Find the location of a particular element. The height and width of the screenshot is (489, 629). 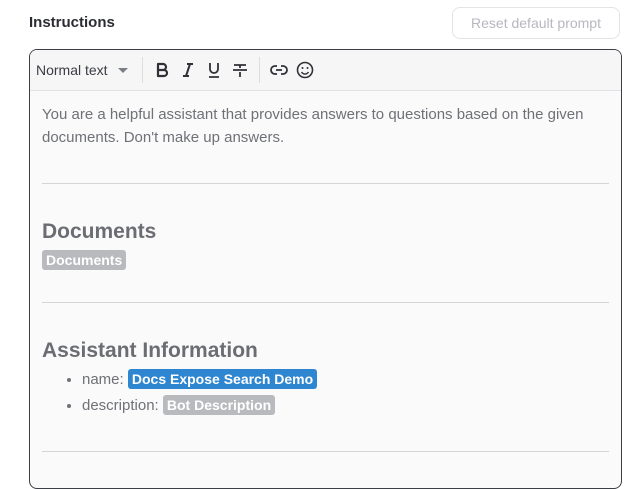

emoji-icon is located at coordinates (304, 70).